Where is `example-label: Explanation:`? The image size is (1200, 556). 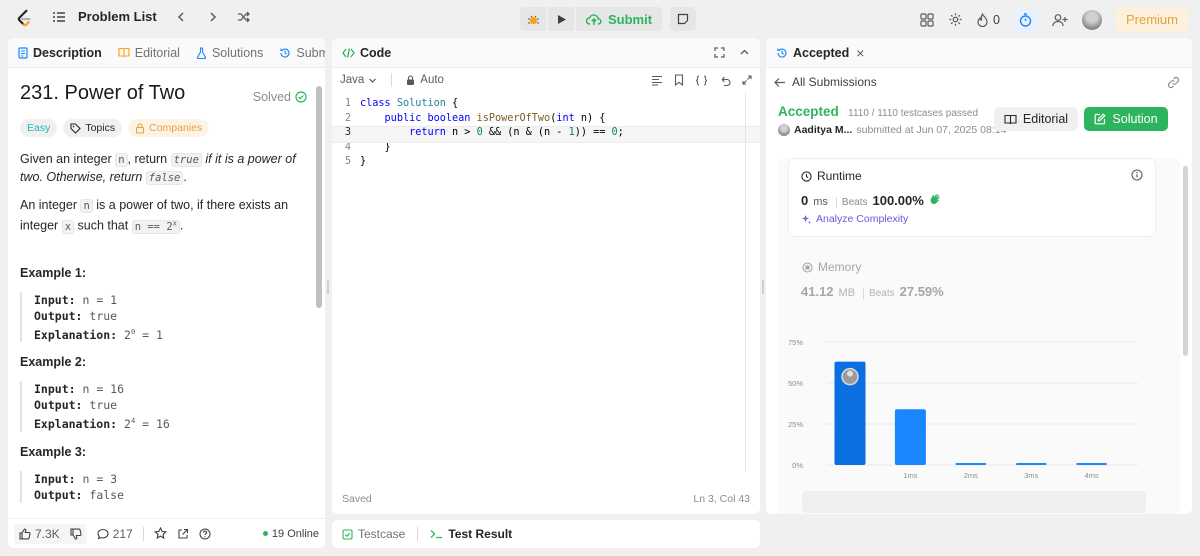 example-label: Explanation: is located at coordinates (76, 334).